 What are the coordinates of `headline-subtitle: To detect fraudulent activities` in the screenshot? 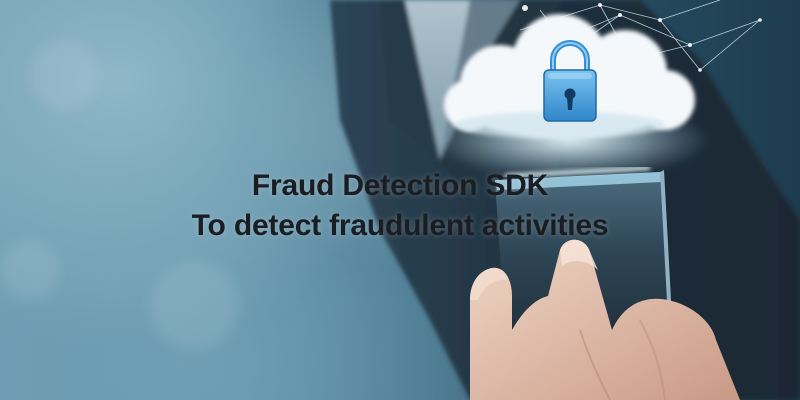 It's located at (400, 225).